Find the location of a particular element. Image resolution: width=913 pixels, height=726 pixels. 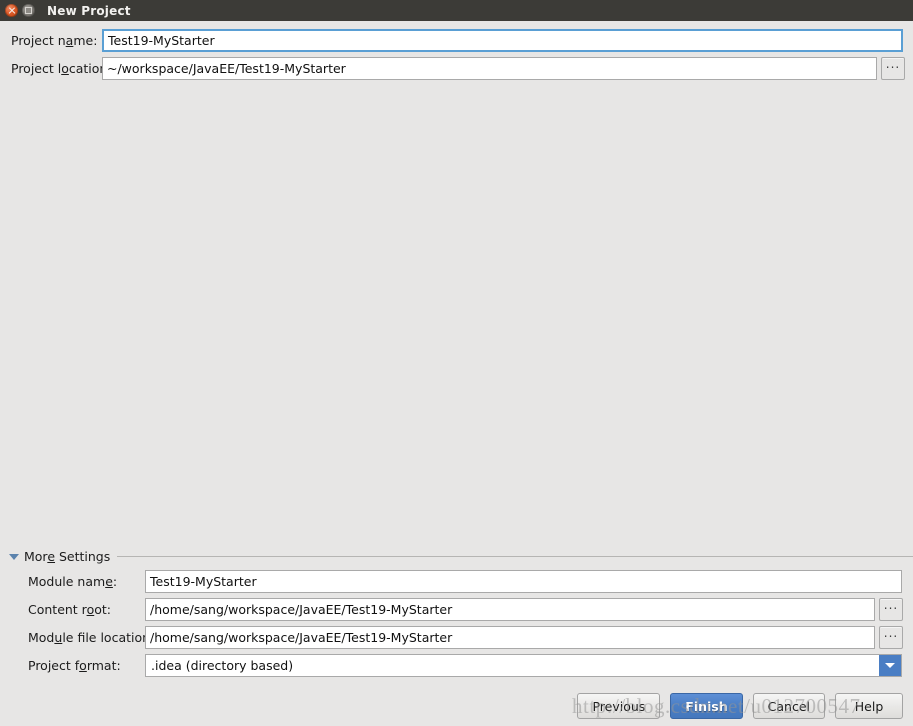

project-location-input: ~/workspace/JavaEE/Test19-MyStarter is located at coordinates (489, 68).